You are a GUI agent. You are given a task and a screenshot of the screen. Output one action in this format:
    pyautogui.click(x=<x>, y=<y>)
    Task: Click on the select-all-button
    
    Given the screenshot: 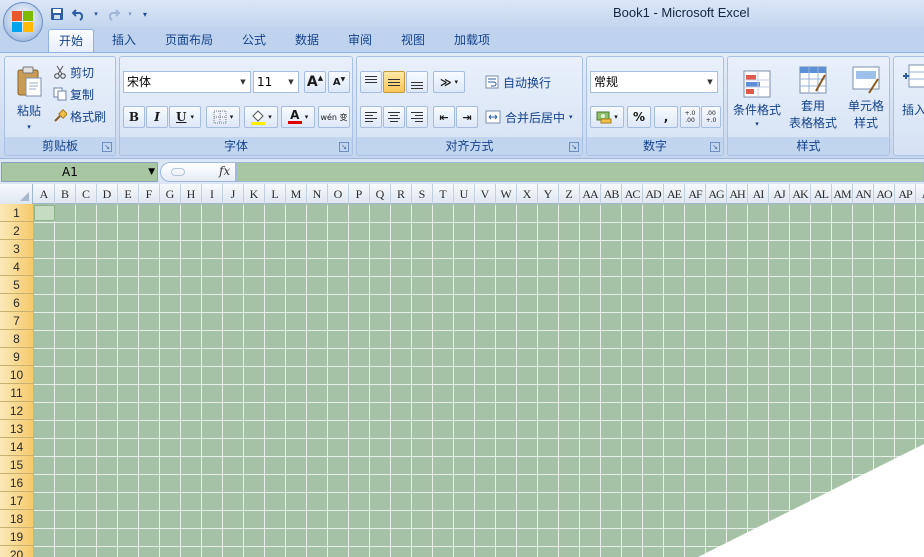 What is the action you would take?
    pyautogui.click(x=16, y=194)
    